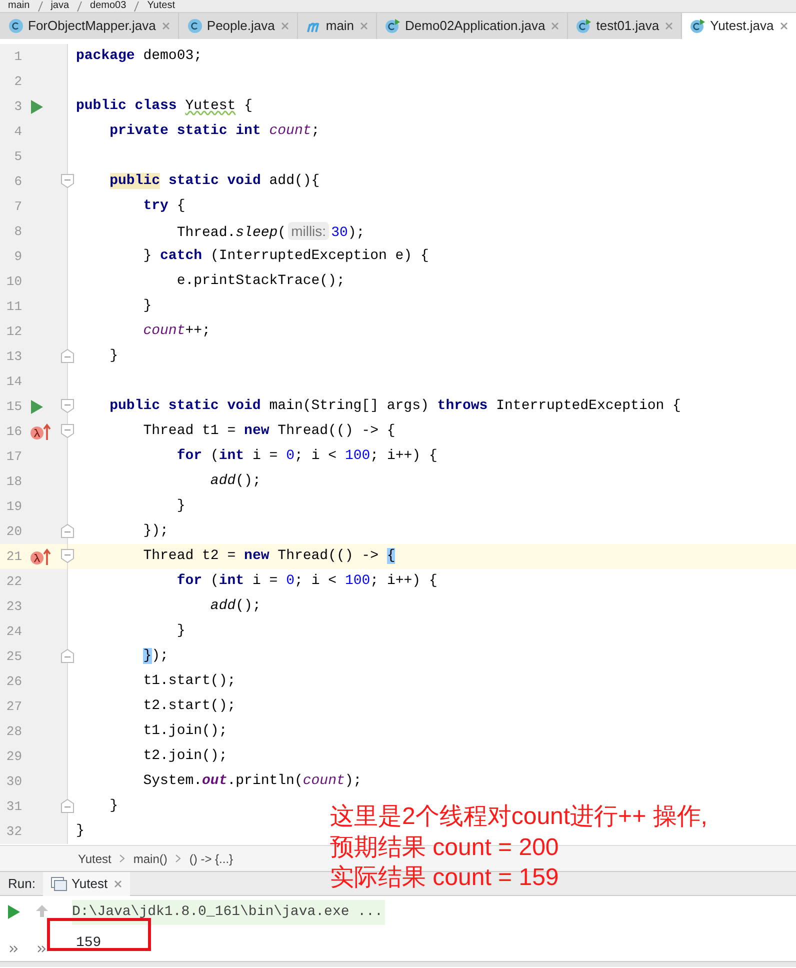 Image resolution: width=796 pixels, height=968 pixels. Describe the element at coordinates (13, 457) in the screenshot. I see `line-number: 17` at that location.